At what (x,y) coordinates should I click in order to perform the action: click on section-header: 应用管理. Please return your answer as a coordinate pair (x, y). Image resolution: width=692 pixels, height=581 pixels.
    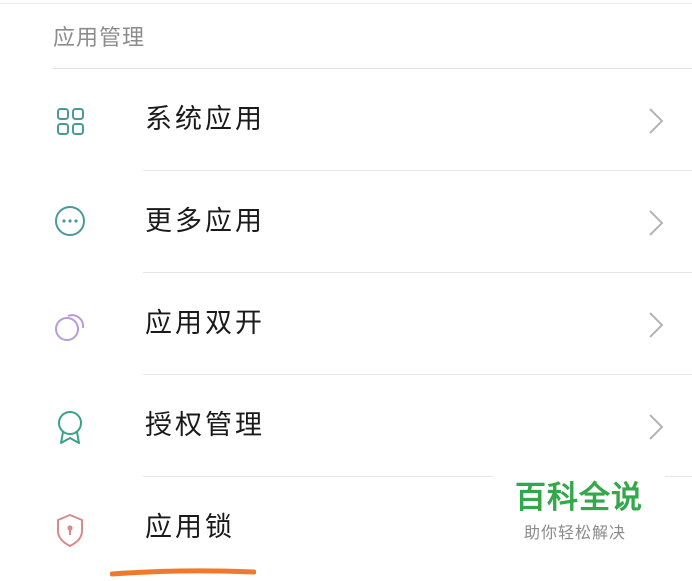
    Looking at the image, I should click on (99, 38).